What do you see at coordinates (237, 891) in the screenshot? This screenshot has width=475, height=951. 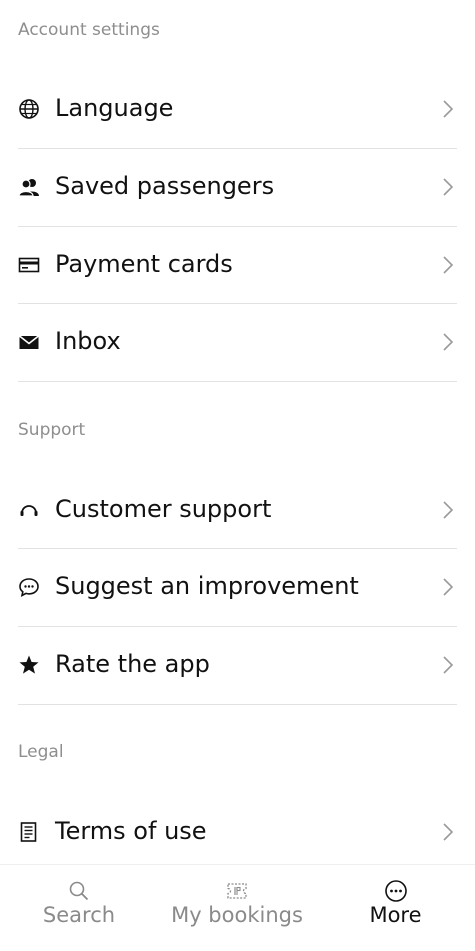 I see `ticket-icon` at bounding box center [237, 891].